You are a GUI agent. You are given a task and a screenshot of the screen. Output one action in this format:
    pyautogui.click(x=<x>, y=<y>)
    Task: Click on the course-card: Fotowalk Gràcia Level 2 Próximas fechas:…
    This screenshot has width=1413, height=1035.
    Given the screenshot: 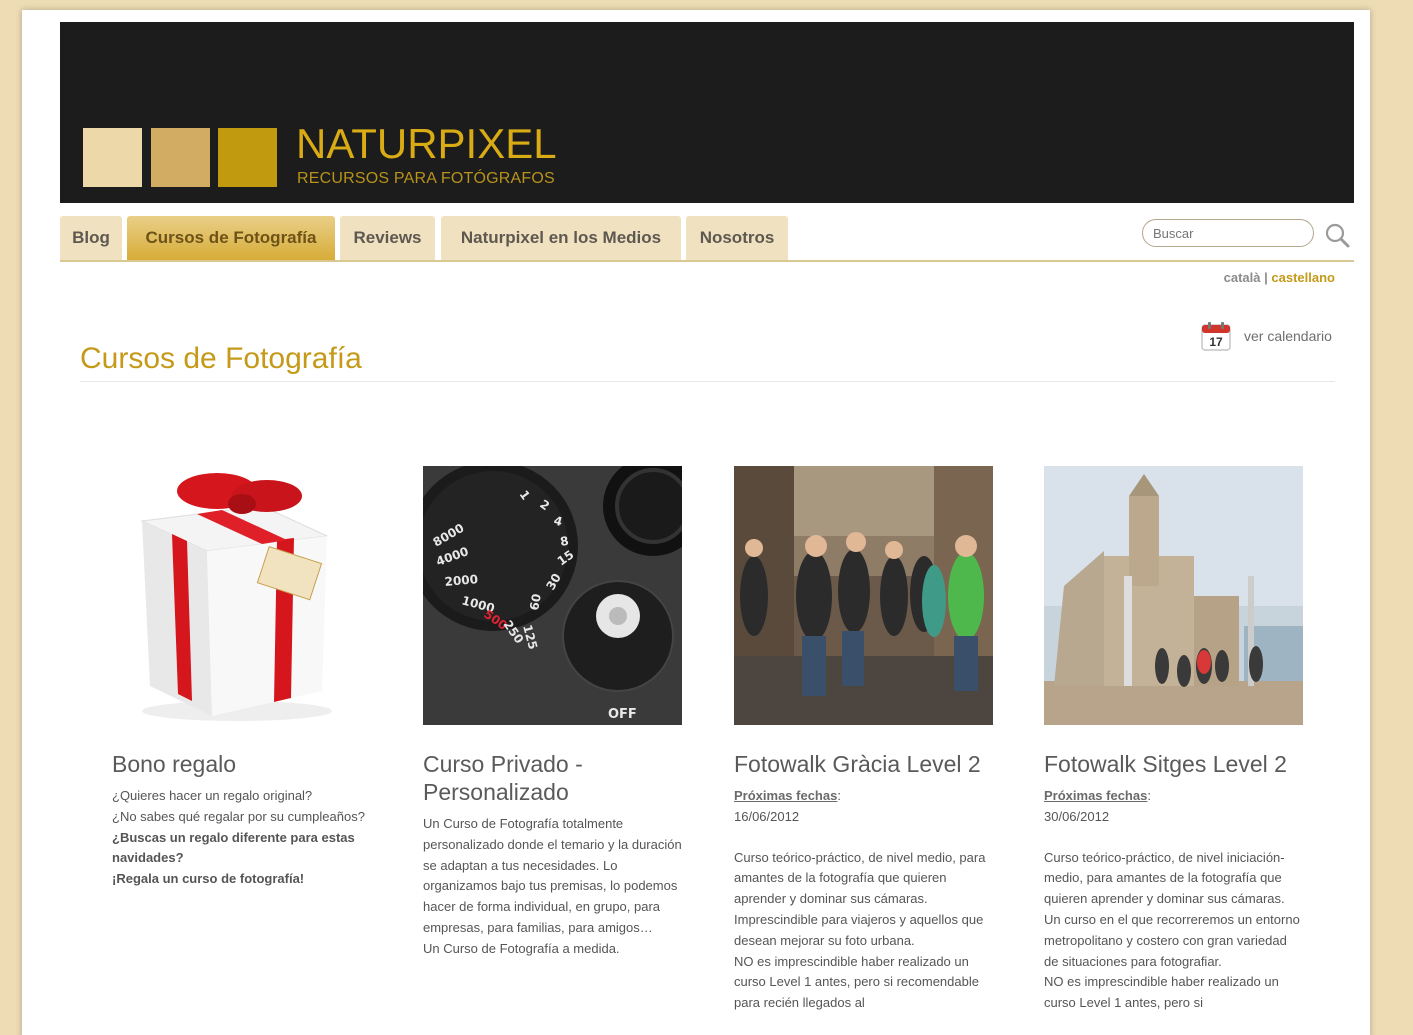 What is the action you would take?
    pyautogui.click(x=864, y=740)
    